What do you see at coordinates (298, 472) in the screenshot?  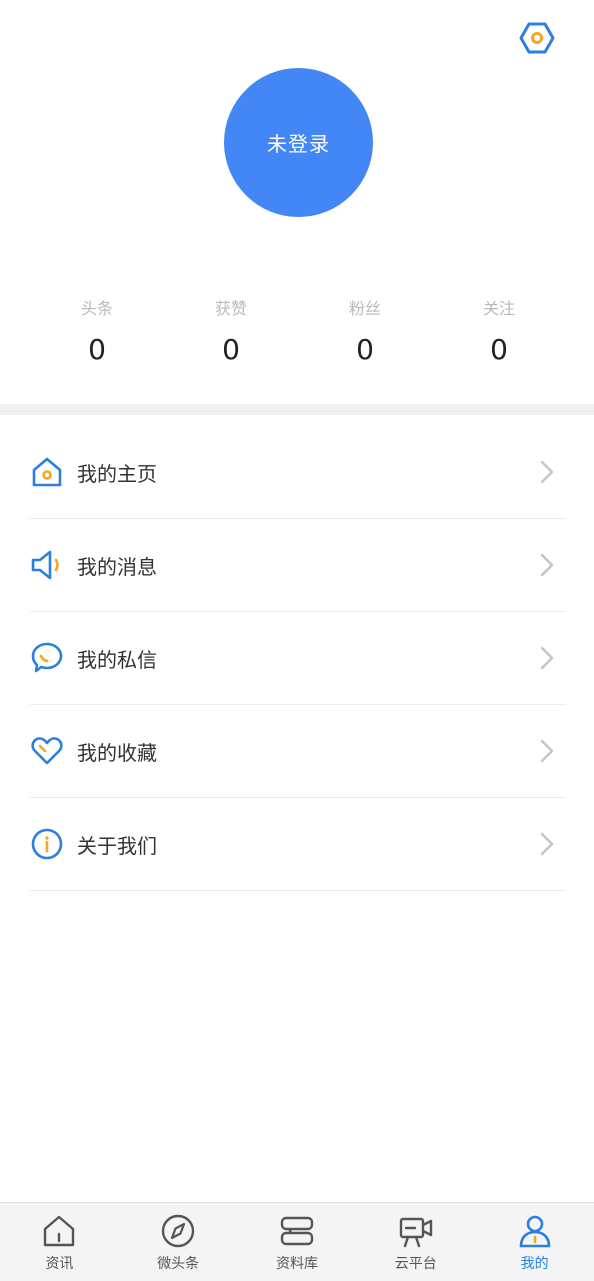 I see `menu-item-homepage: 我的主页` at bounding box center [298, 472].